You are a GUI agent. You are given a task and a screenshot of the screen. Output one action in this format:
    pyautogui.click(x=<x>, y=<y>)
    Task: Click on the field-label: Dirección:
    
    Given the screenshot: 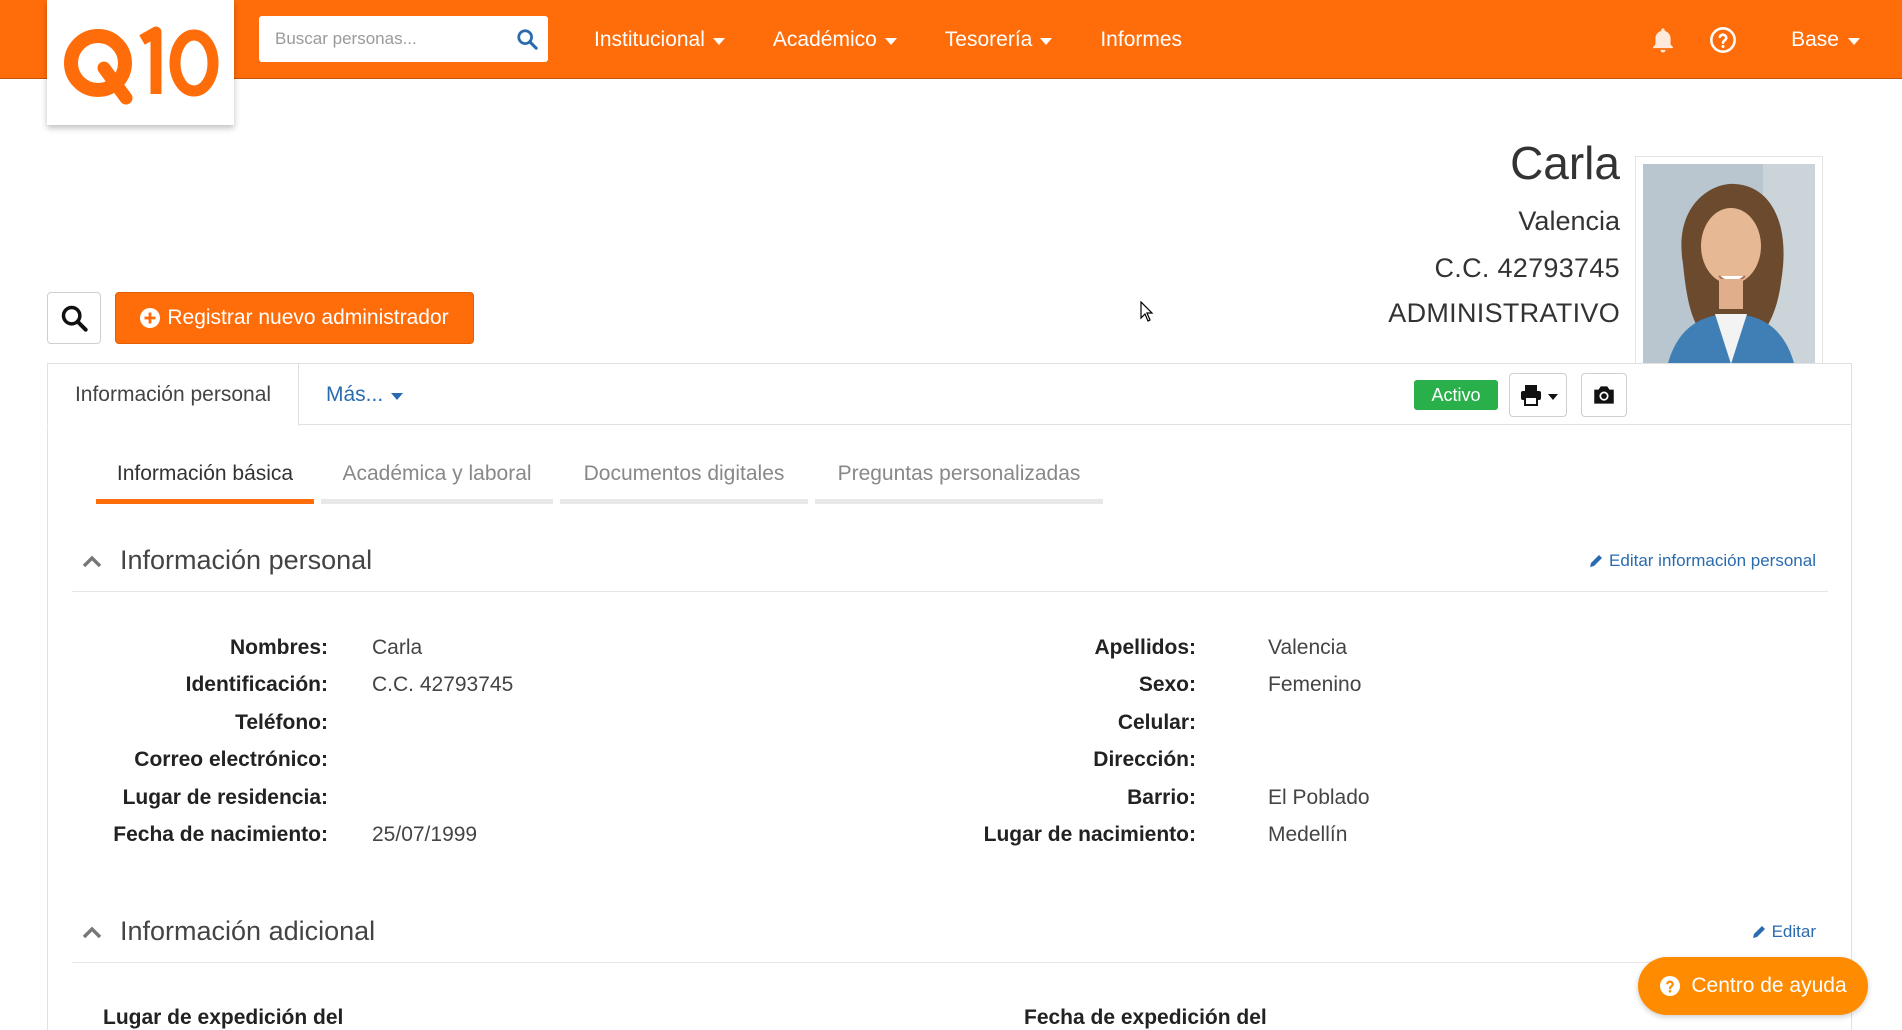 What is the action you would take?
    pyautogui.click(x=1144, y=759)
    